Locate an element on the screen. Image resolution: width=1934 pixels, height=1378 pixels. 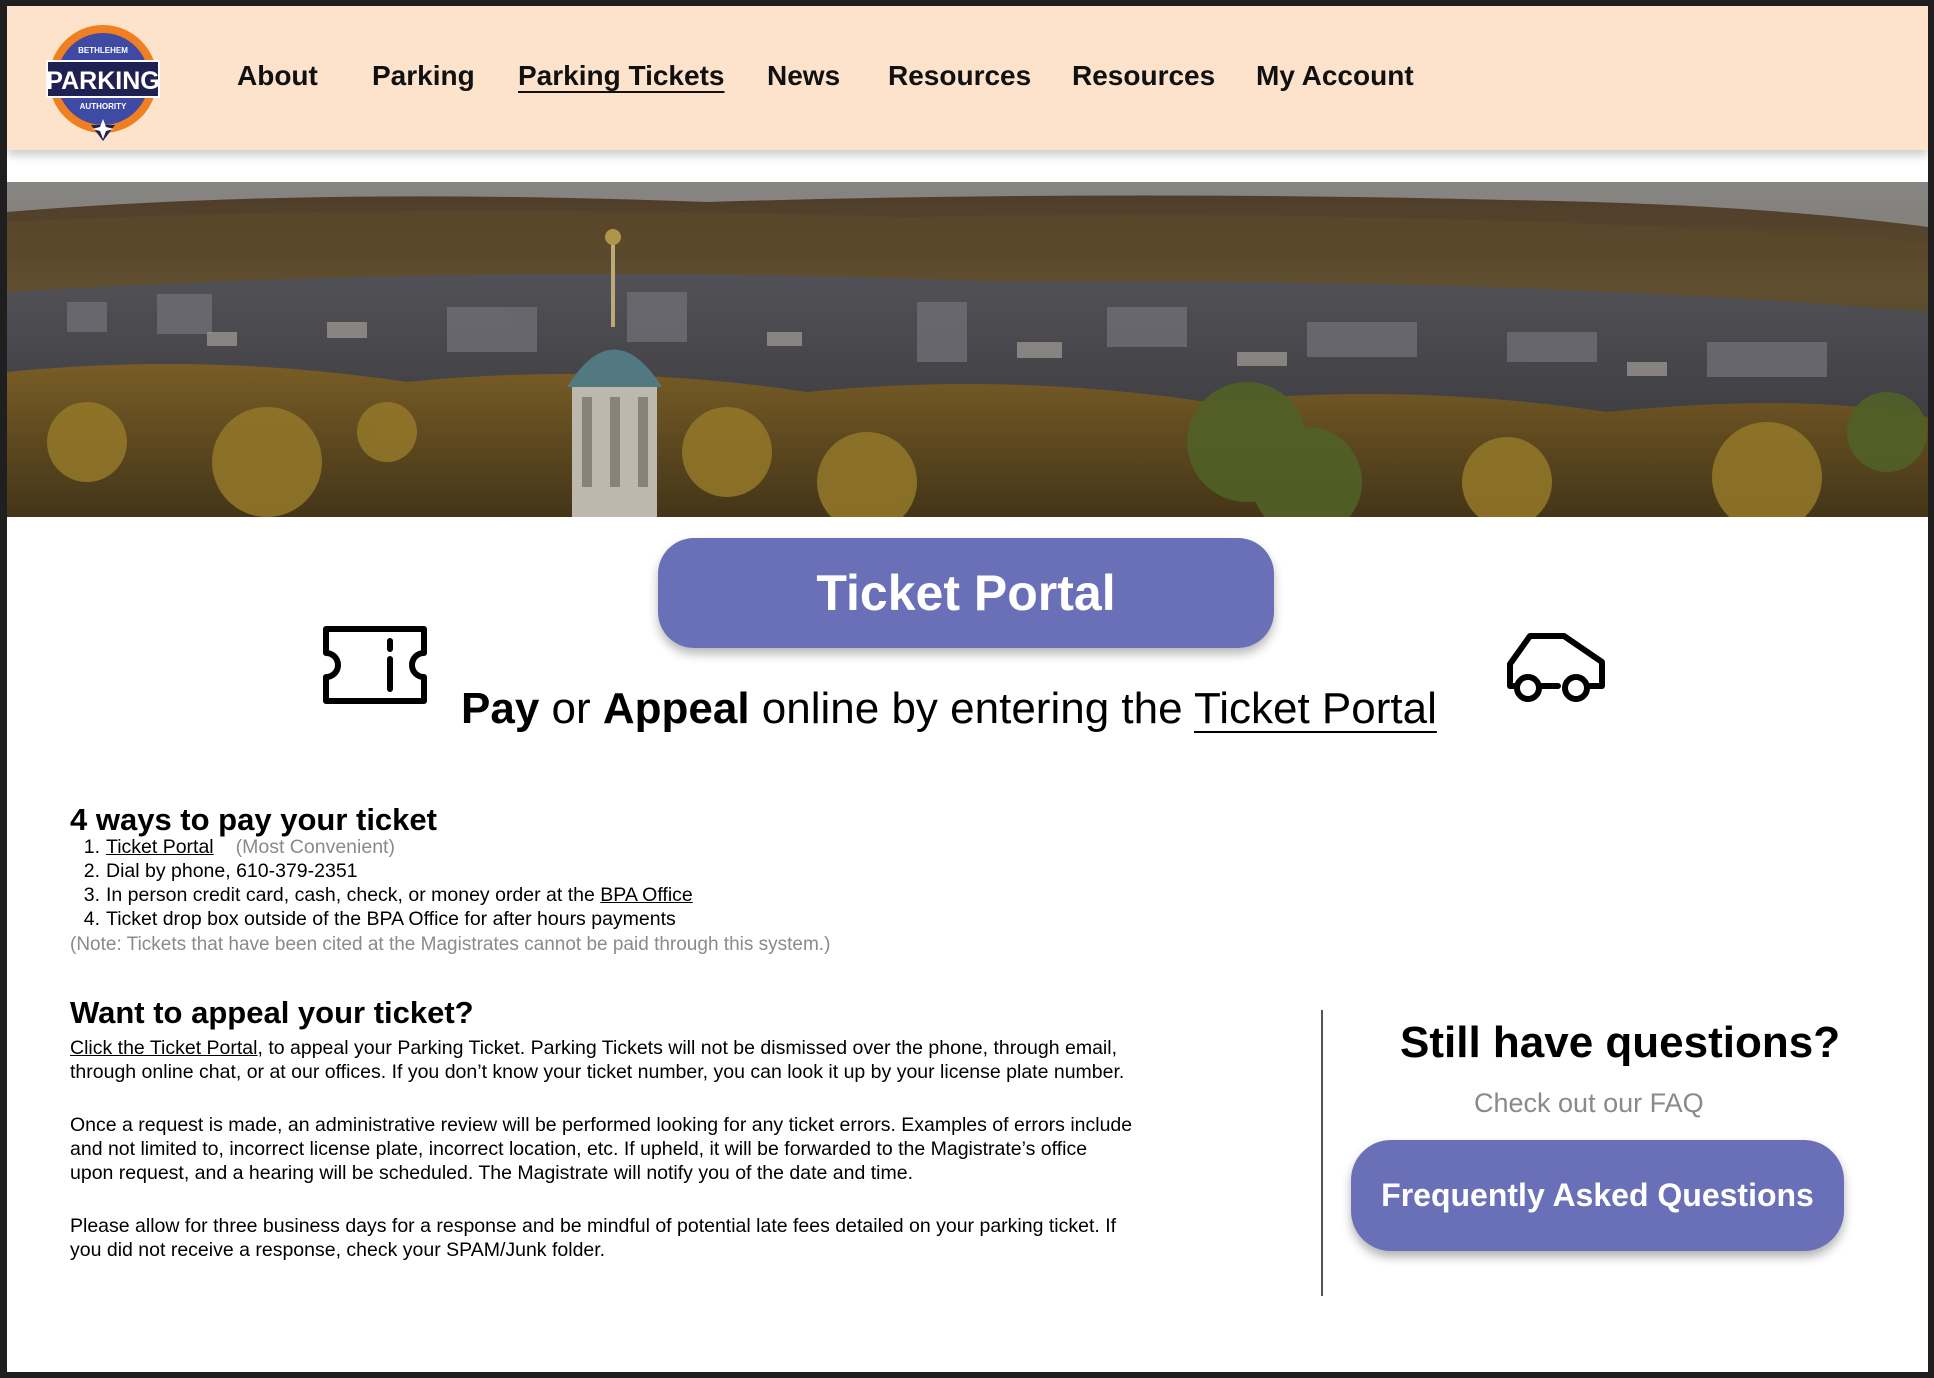
nav-news: News is located at coordinates (803, 76).